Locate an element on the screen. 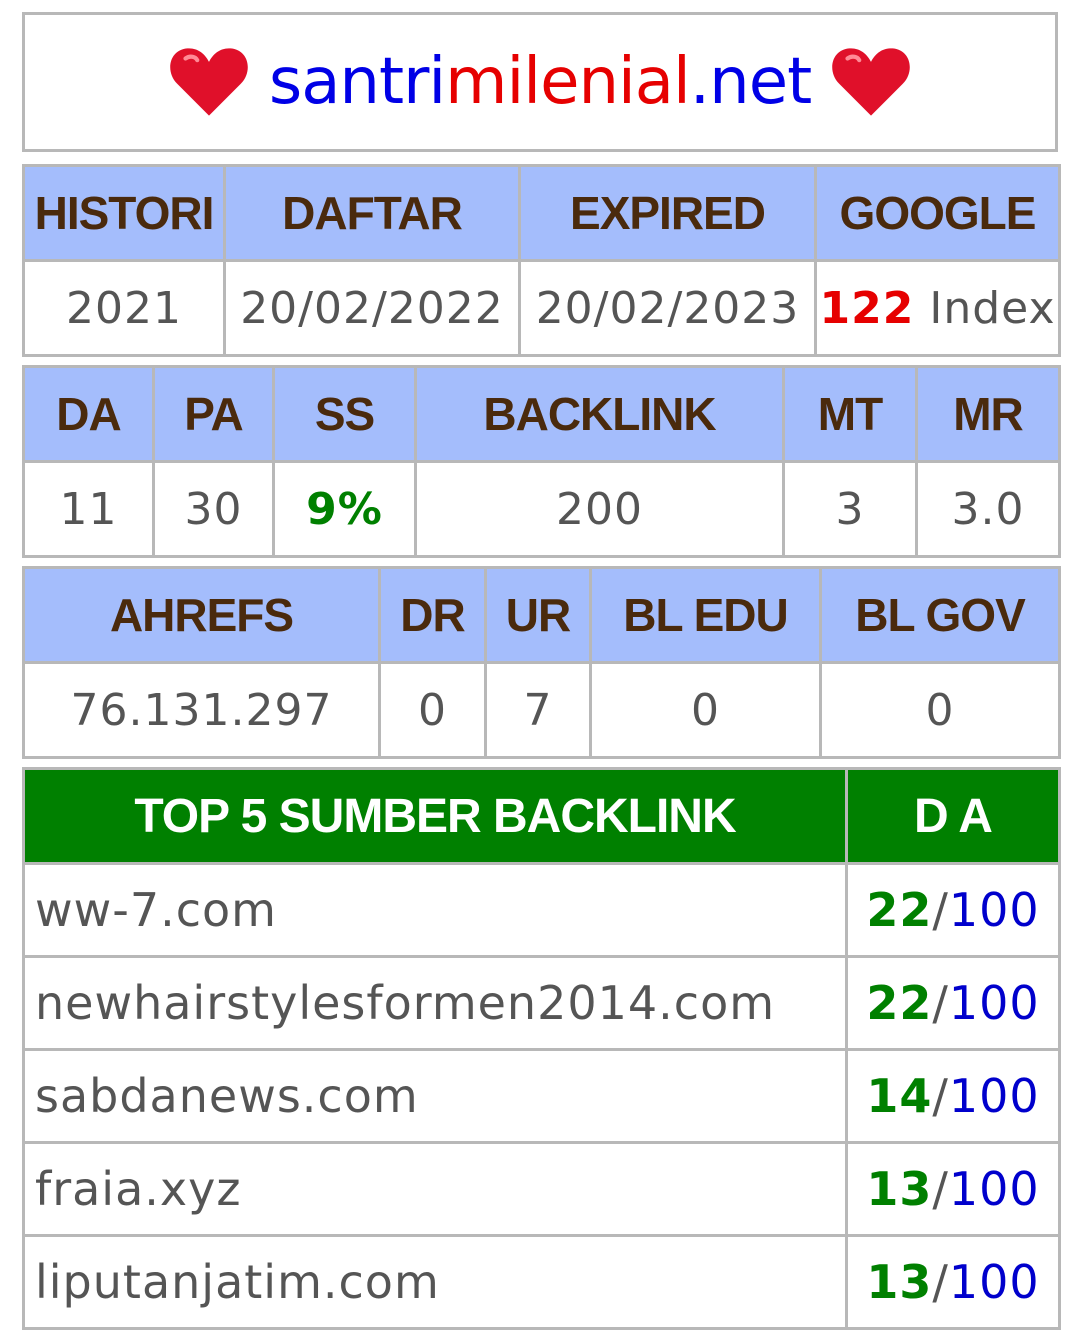 This screenshot has height=1341, width=1080. site-title: santrimilenial.net is located at coordinates (540, 82).